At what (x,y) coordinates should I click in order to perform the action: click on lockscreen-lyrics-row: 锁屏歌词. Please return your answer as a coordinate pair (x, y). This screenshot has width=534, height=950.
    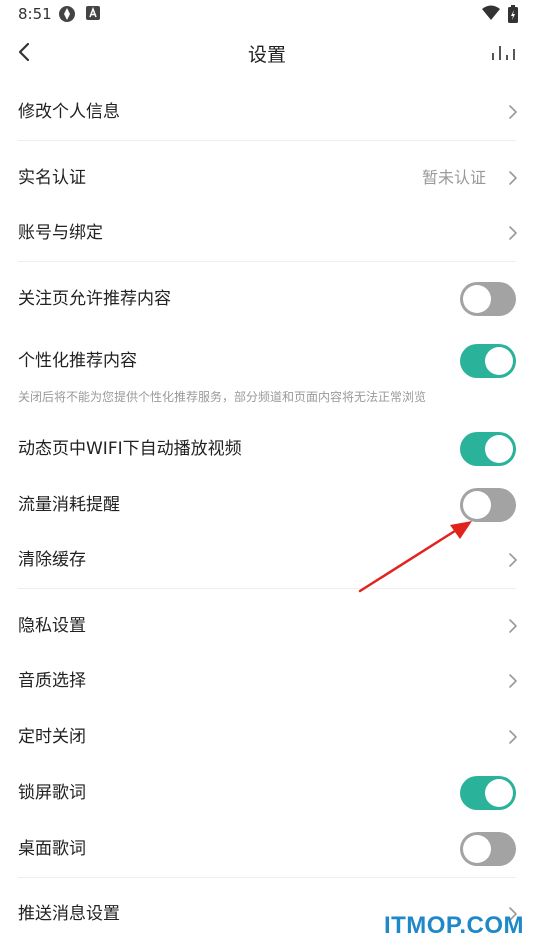
    Looking at the image, I should click on (267, 793).